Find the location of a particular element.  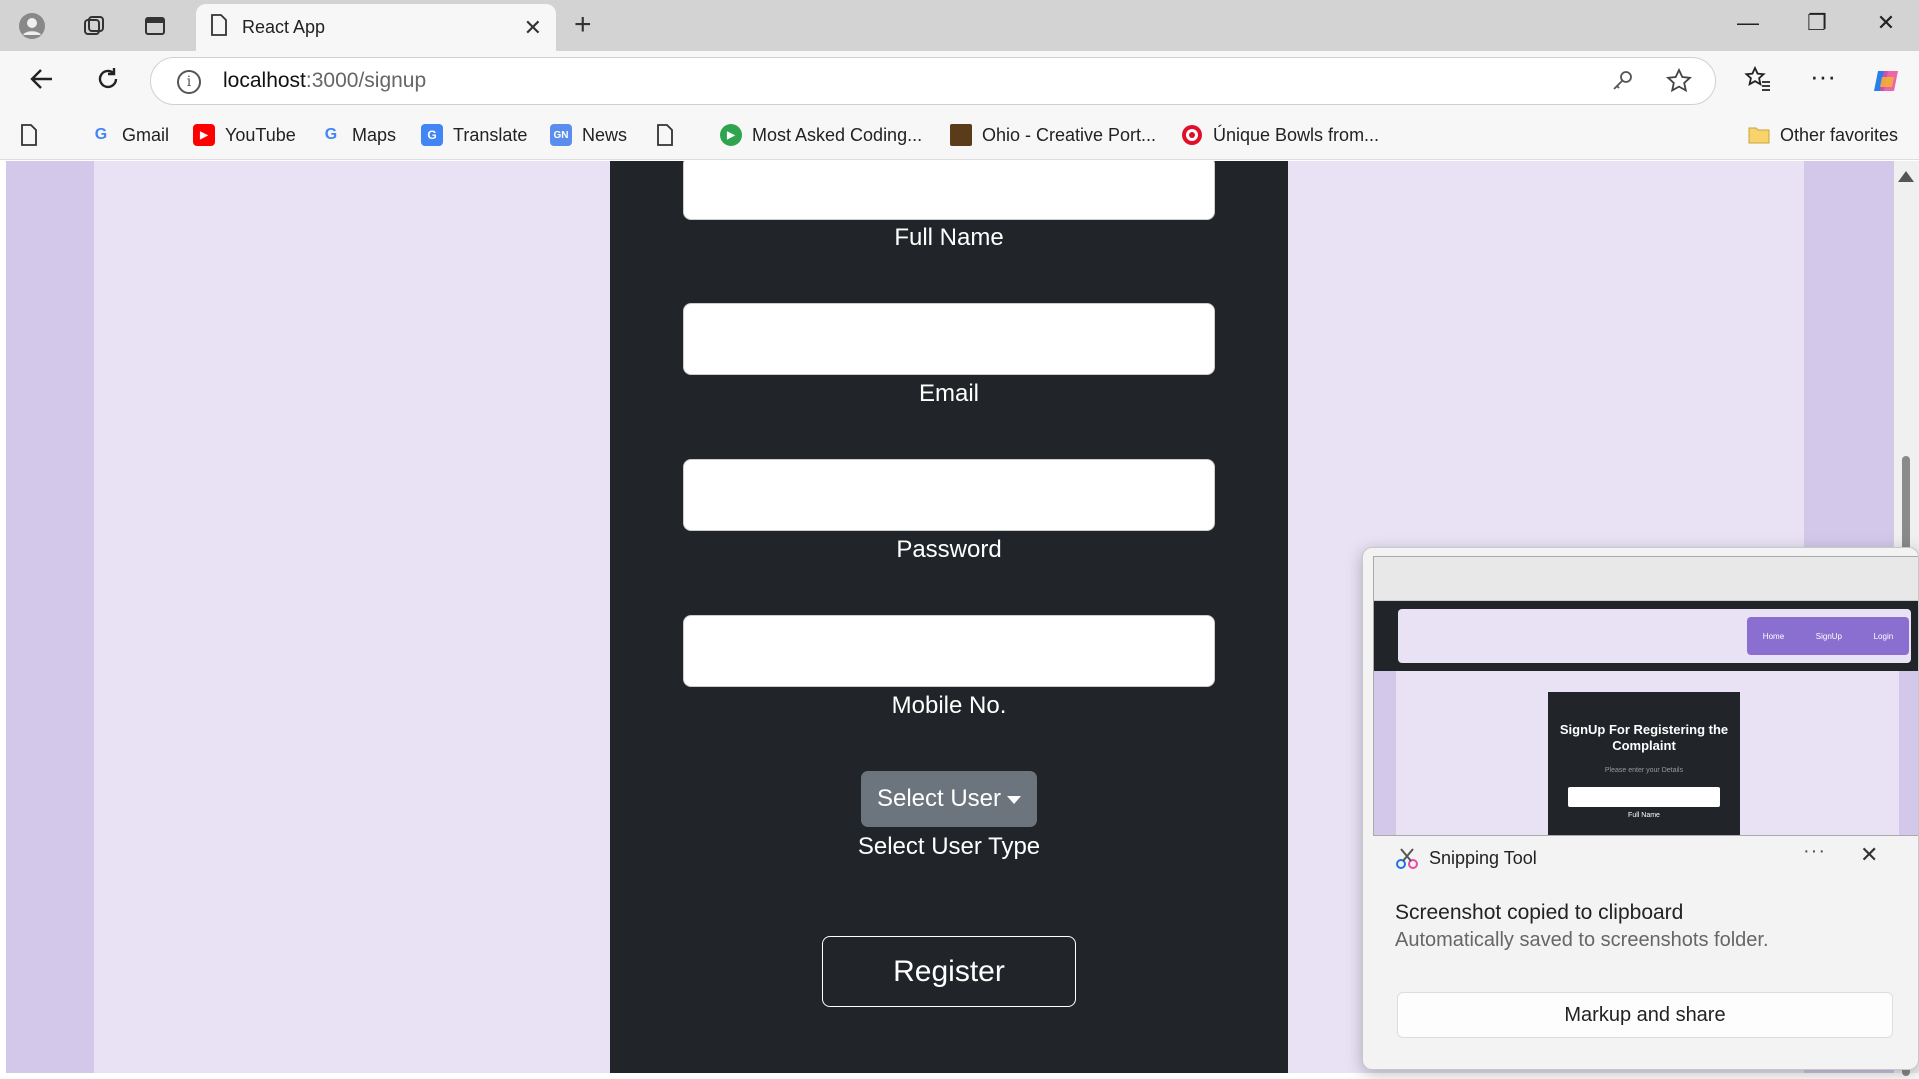

toast-heading: Screenshot copied to clipboard is located at coordinates (1539, 912).